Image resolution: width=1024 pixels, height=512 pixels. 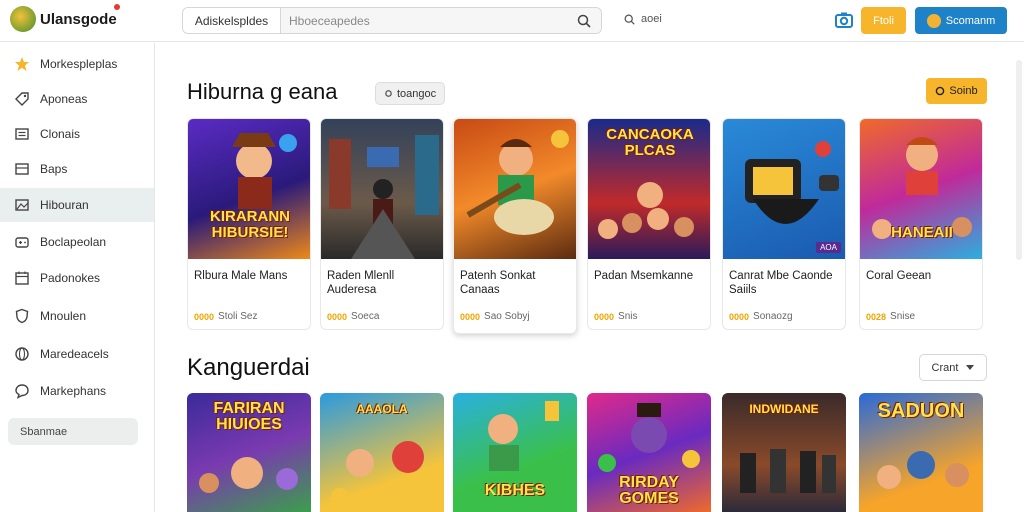 I want to click on shield-icon, so click(x=22, y=316).